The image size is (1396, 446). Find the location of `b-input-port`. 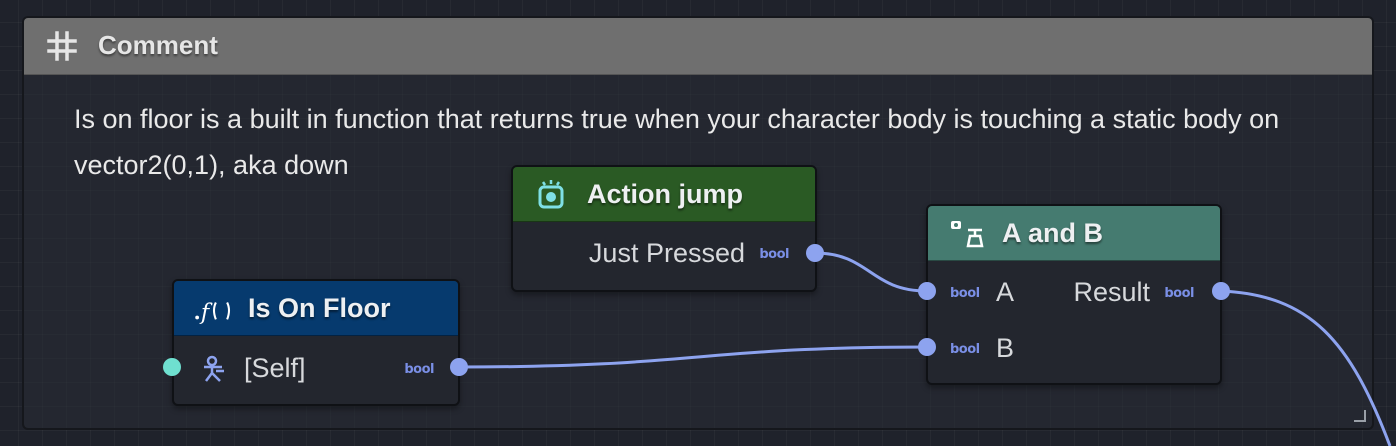

b-input-port is located at coordinates (927, 347).